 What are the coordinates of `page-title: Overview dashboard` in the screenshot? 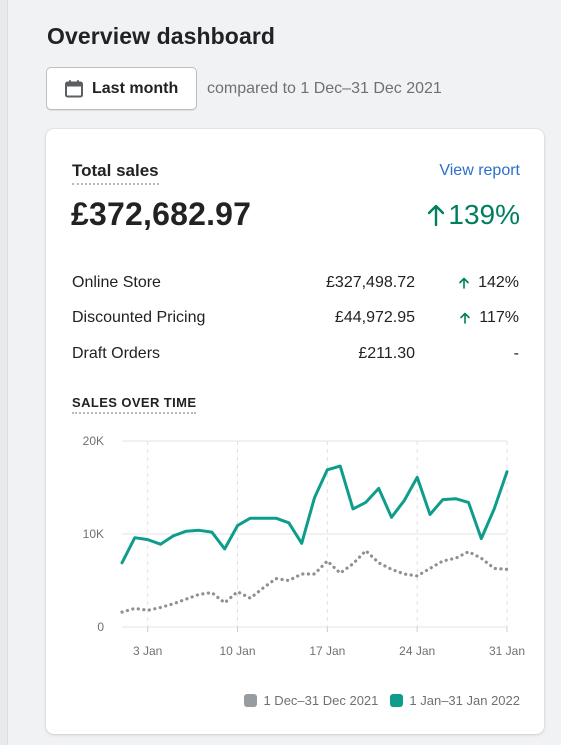 It's located at (161, 36).